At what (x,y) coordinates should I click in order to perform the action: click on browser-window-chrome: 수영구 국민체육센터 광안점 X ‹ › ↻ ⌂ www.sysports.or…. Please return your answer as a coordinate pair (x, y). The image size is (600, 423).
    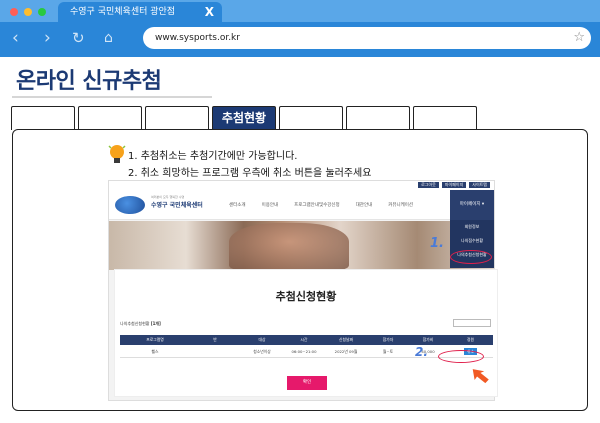
    Looking at the image, I should click on (300, 28).